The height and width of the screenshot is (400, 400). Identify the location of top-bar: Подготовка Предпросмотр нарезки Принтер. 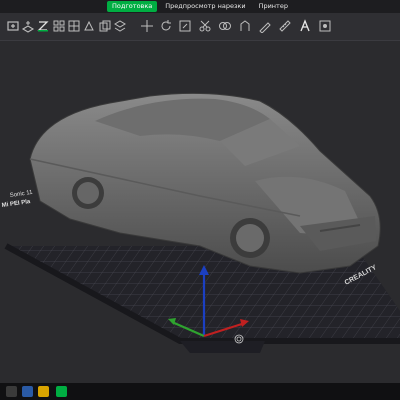
(200, 6).